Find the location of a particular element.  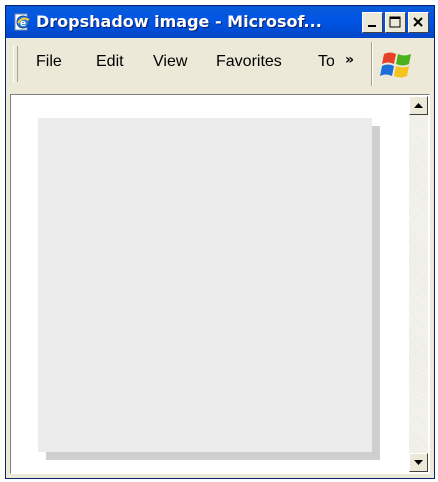

menu-file: File is located at coordinates (49, 62).